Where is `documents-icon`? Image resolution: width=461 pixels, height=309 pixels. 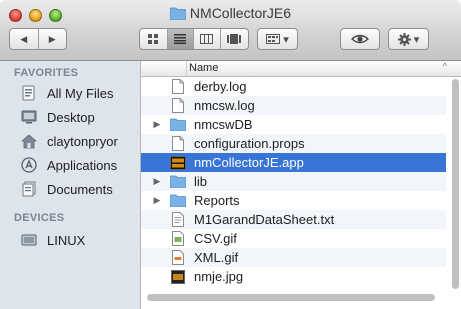
documents-icon is located at coordinates (29, 189).